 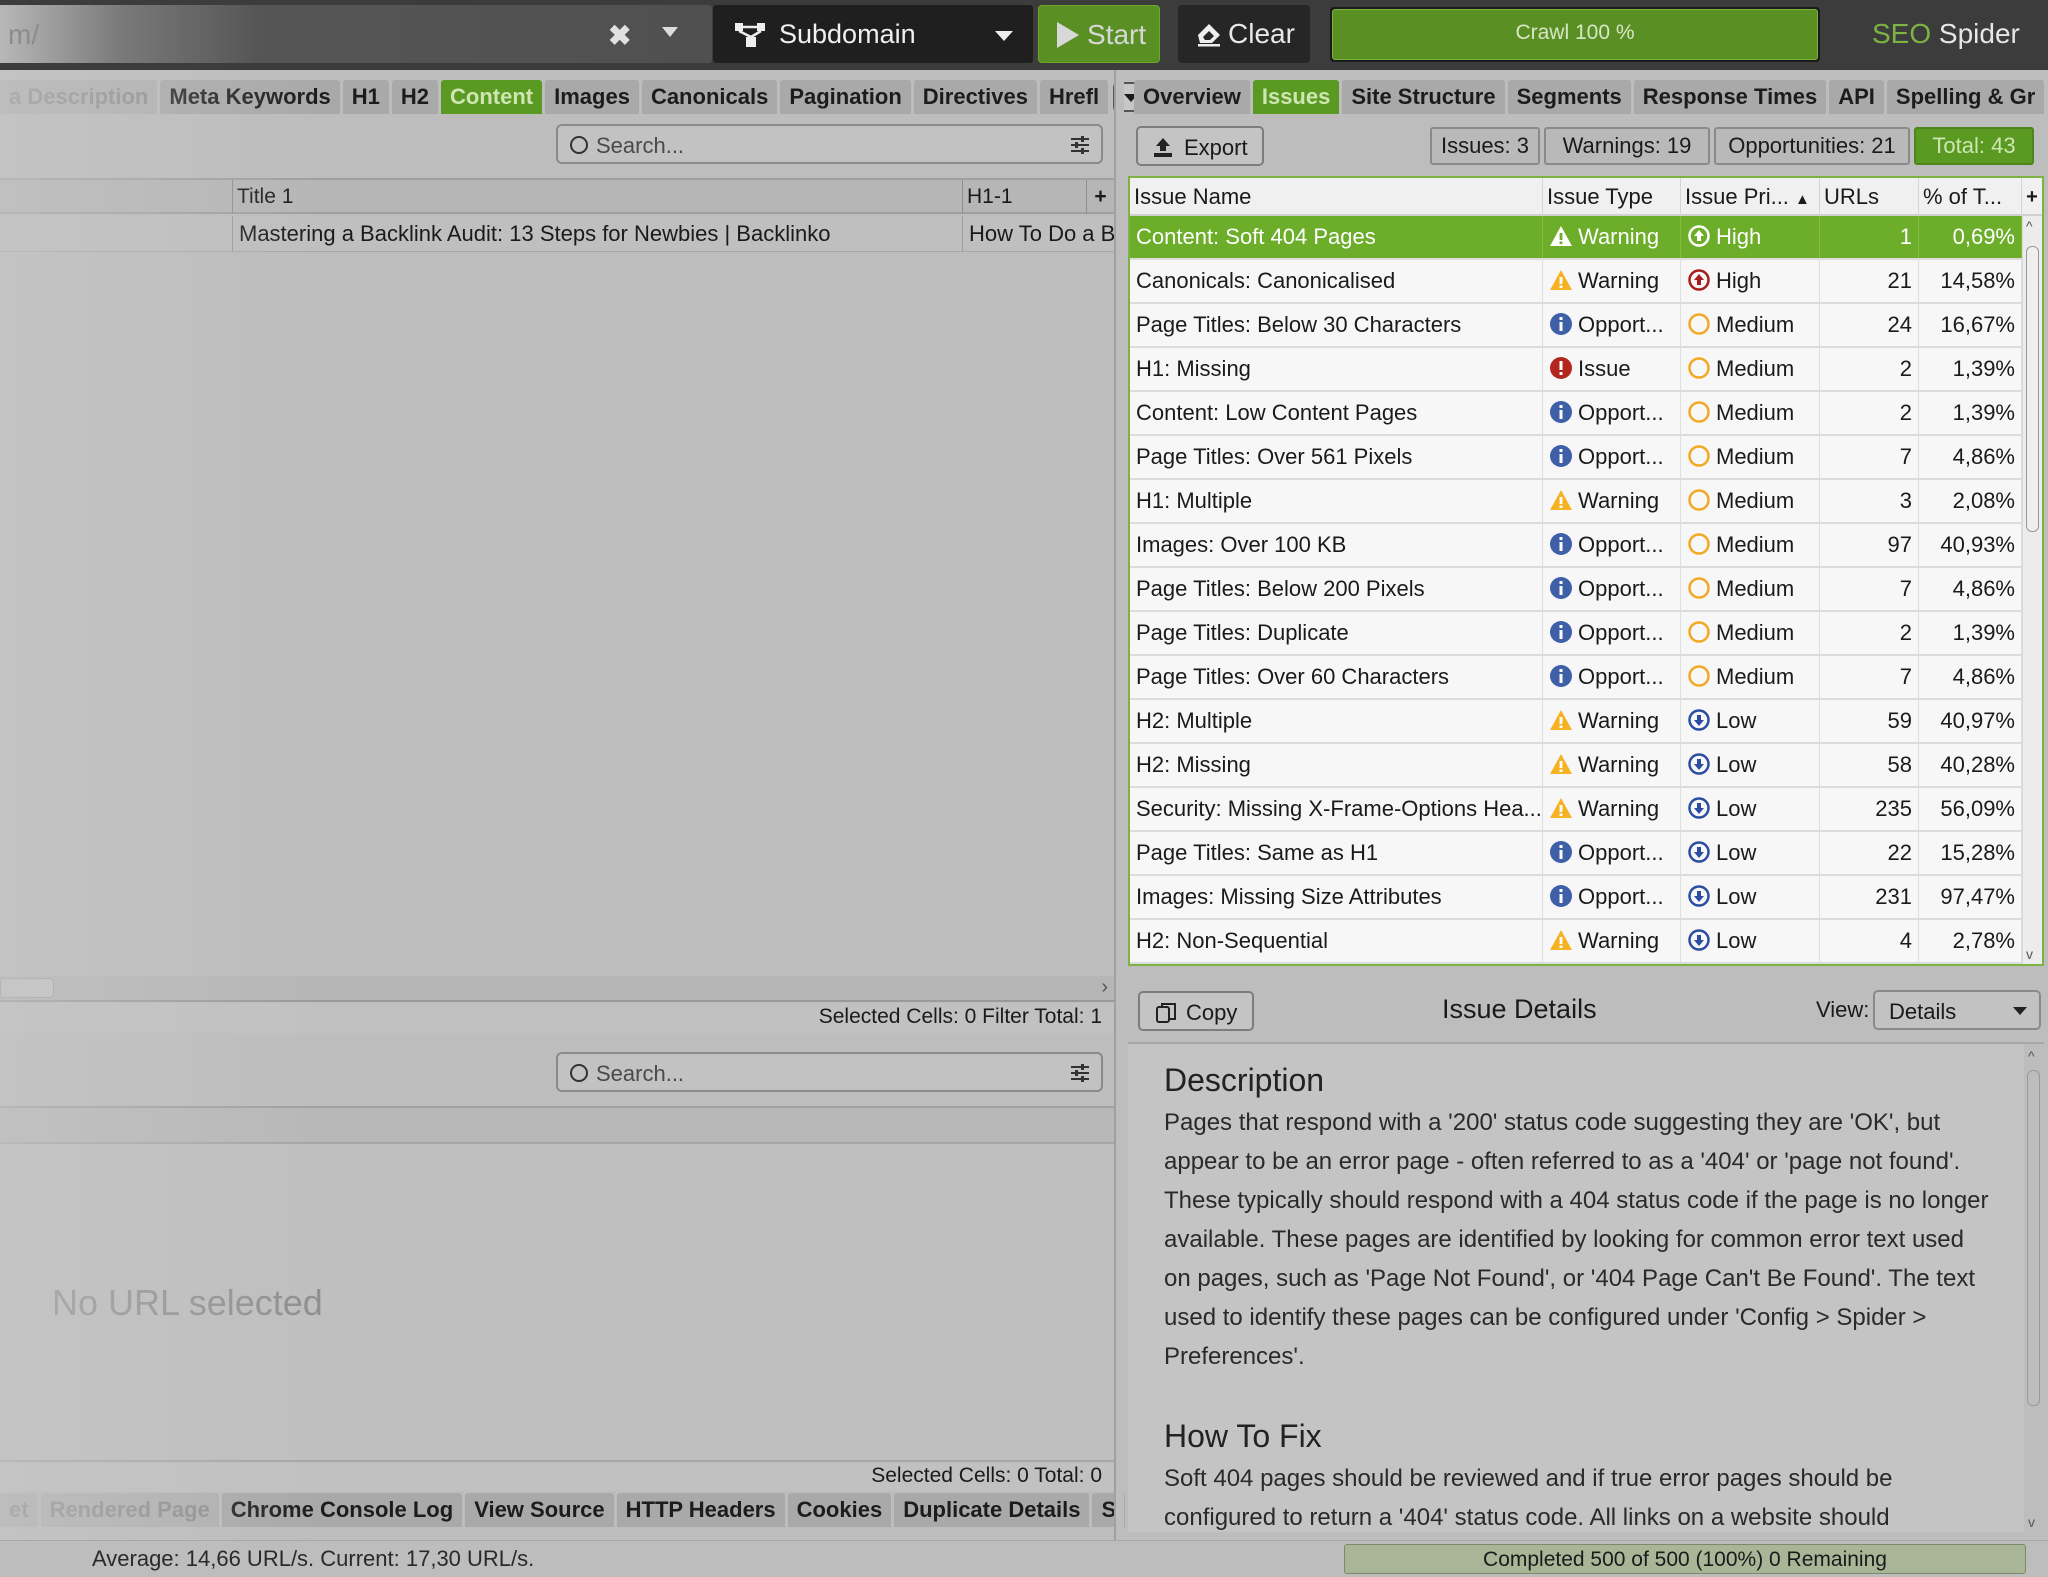 What do you see at coordinates (1024, 197) in the screenshot?
I see `column-header-h1-1: H1-1` at bounding box center [1024, 197].